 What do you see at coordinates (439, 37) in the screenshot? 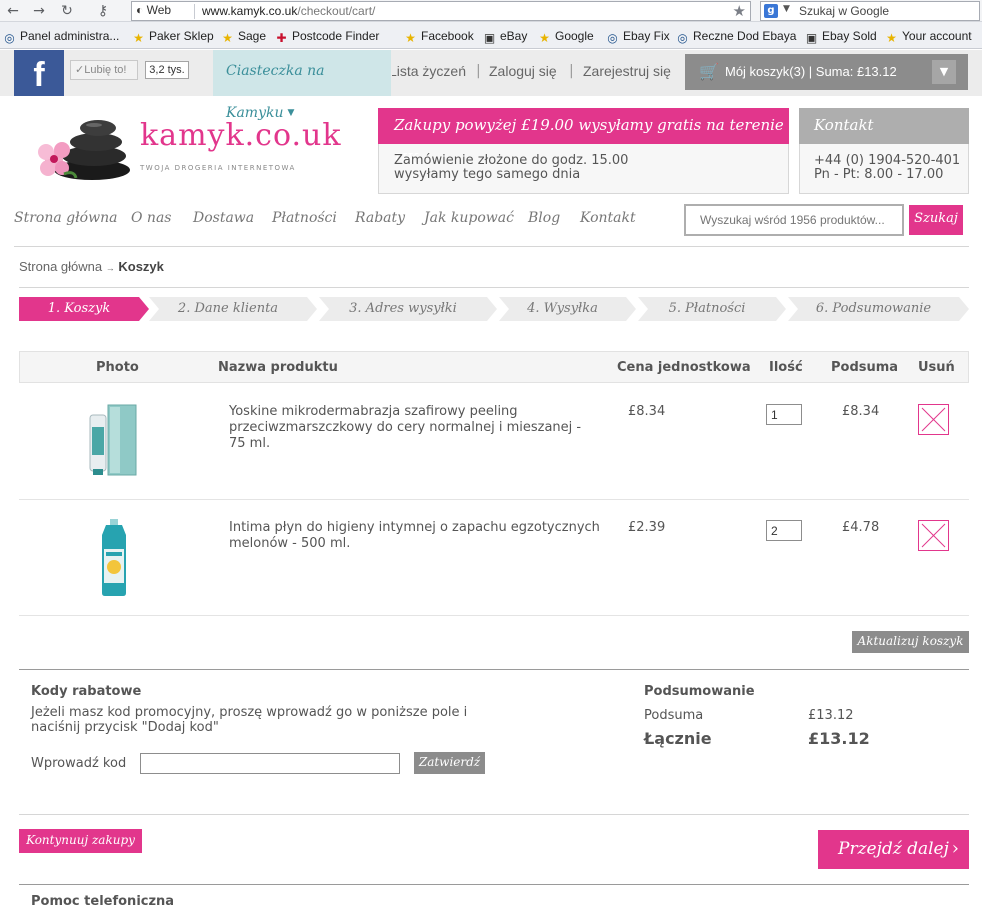
I see `bookmark-facebook: ★ Facebook` at bounding box center [439, 37].